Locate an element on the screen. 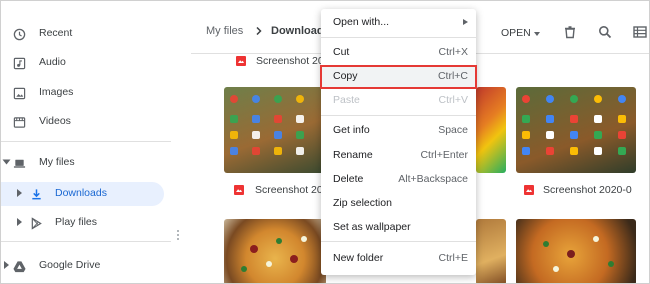 The image size is (650, 284). download-icon is located at coordinates (36, 194).